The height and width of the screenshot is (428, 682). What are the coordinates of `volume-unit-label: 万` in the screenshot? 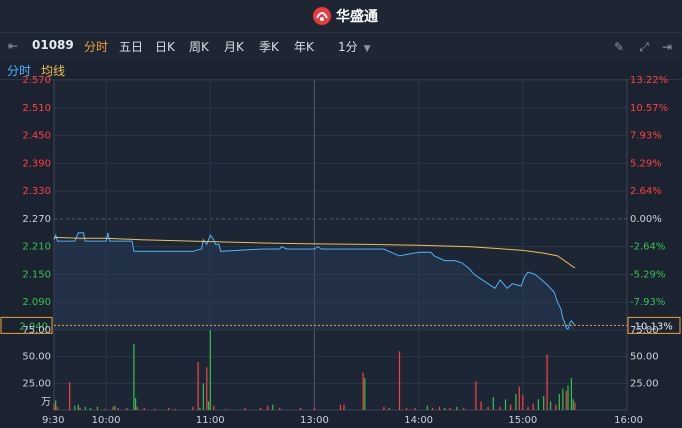 It's located at (46, 402).